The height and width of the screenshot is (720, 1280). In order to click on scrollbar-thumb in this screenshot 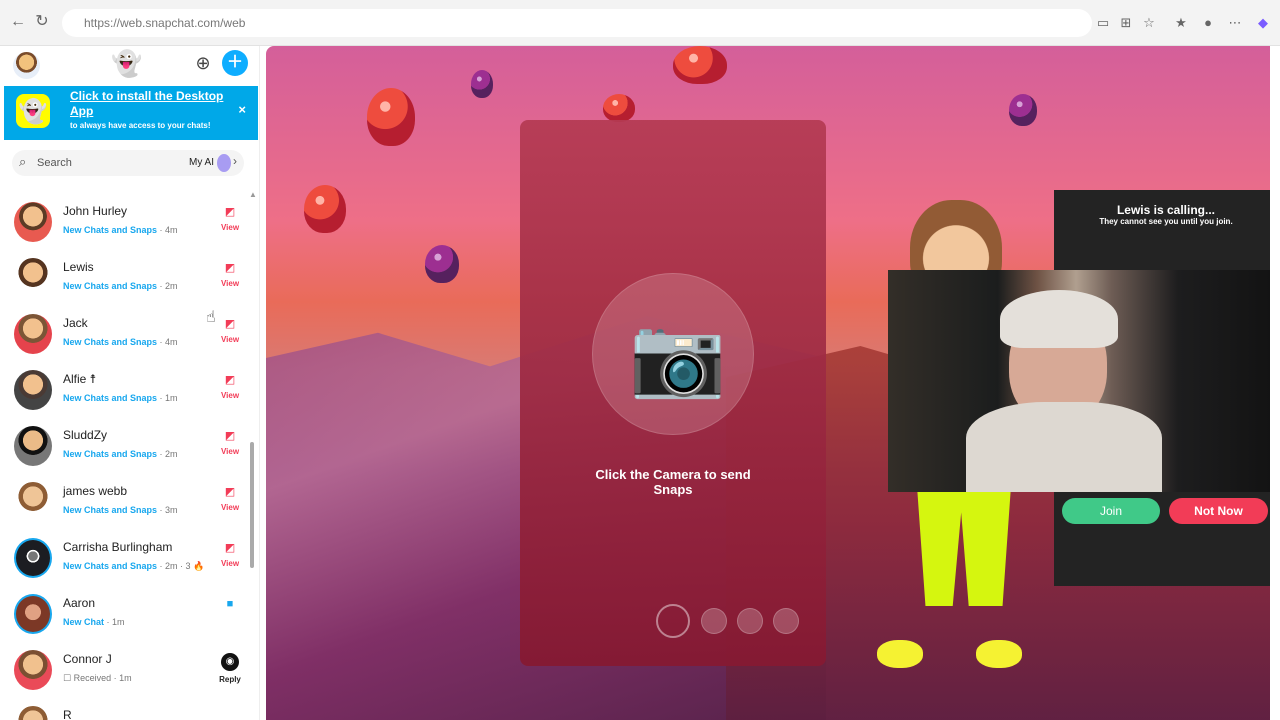, I will do `click(252, 505)`.